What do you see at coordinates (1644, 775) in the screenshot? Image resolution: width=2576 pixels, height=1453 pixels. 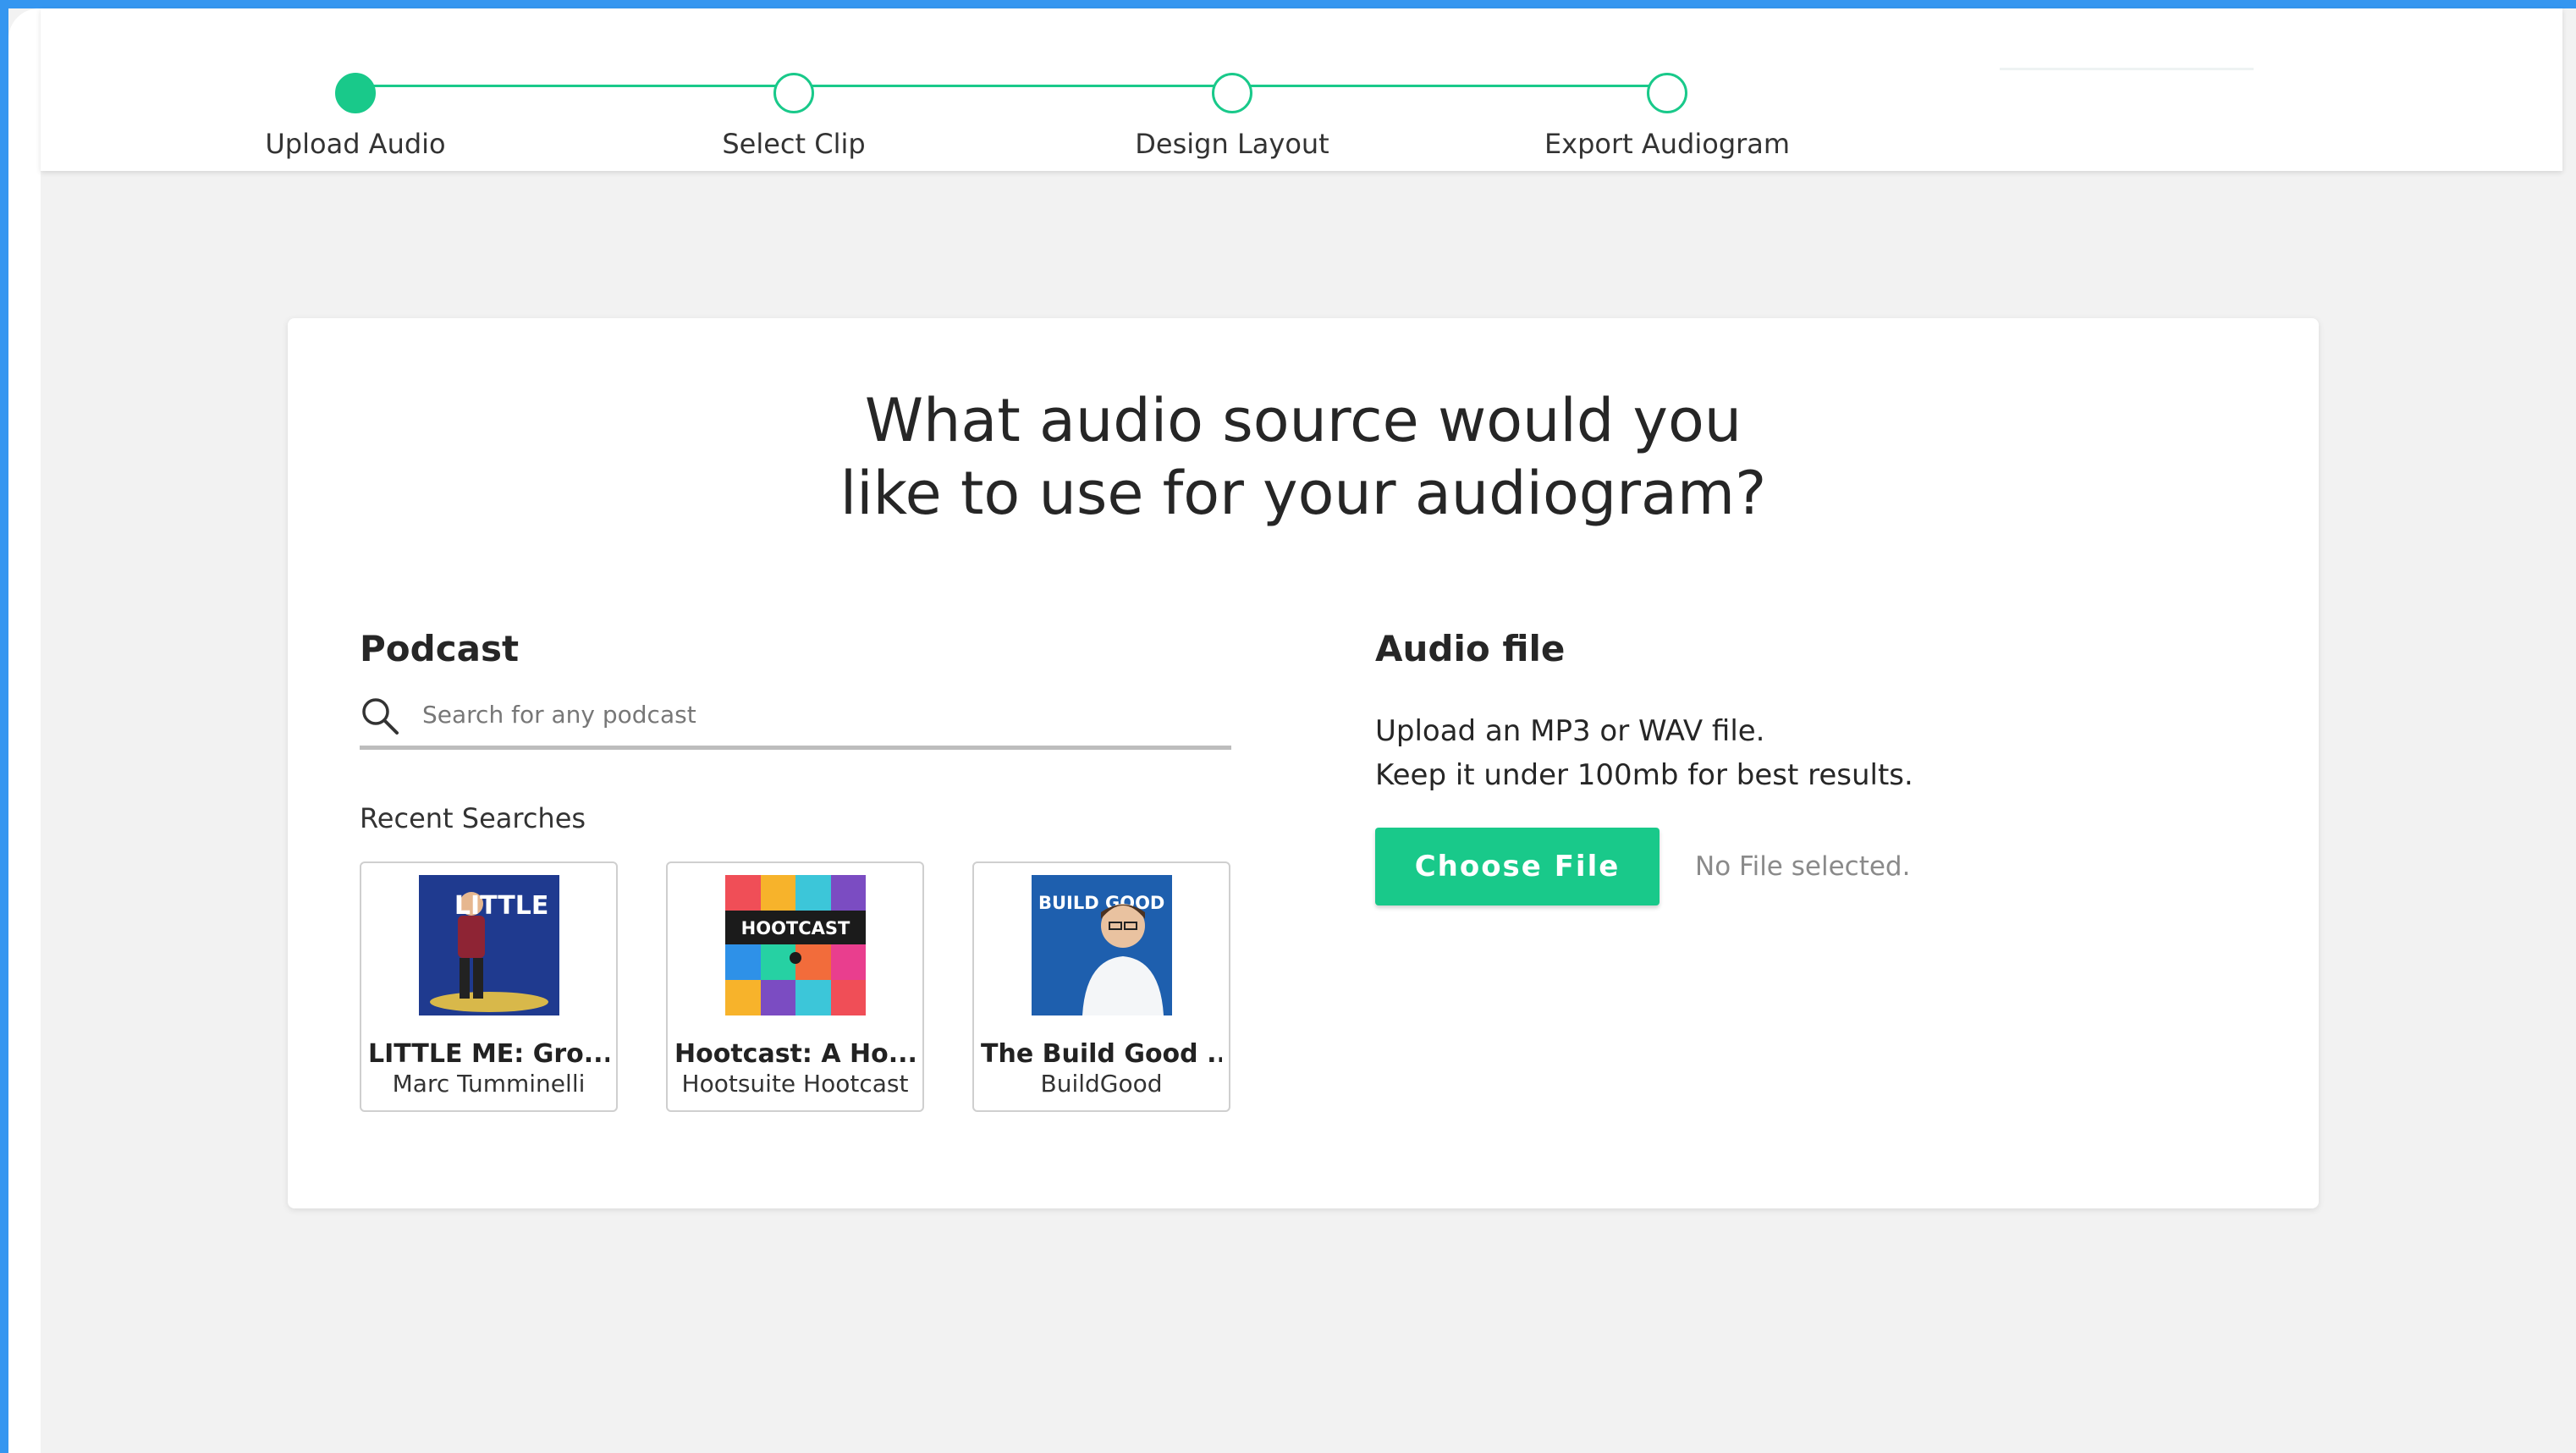 I see `audio-file-description-line-2: Keep it under 100mb for best results.` at bounding box center [1644, 775].